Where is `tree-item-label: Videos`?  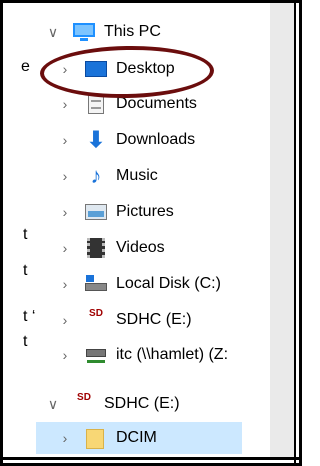
tree-item-label: Videos is located at coordinates (140, 247).